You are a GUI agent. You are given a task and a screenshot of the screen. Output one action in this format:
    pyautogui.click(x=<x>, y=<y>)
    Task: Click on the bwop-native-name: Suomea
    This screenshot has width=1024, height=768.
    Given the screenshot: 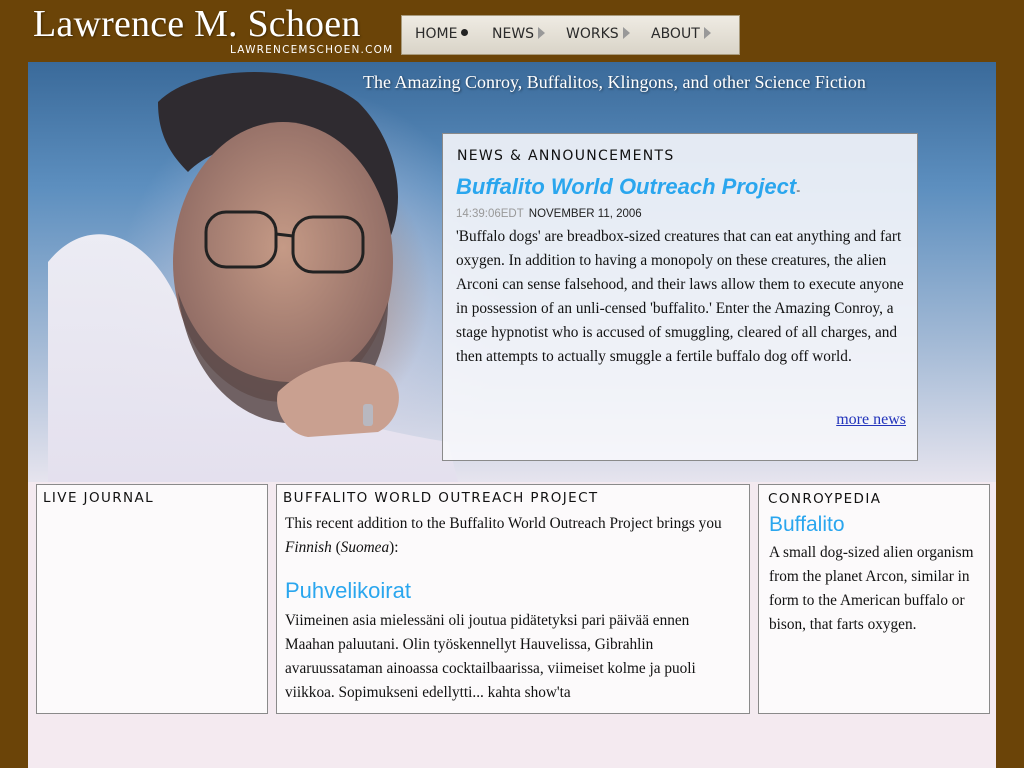 What is the action you would take?
    pyautogui.click(x=365, y=547)
    